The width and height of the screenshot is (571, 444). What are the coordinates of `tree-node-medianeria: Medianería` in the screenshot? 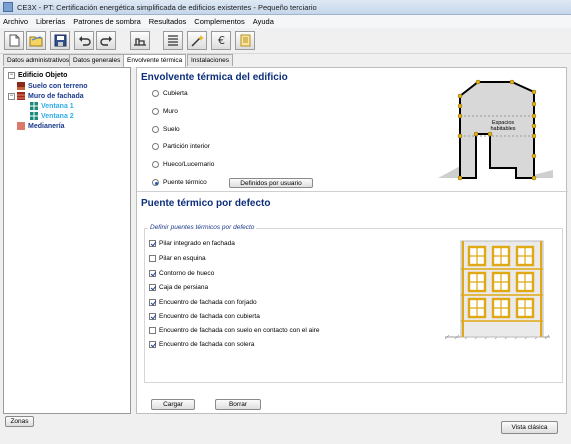 It's located at (41, 126).